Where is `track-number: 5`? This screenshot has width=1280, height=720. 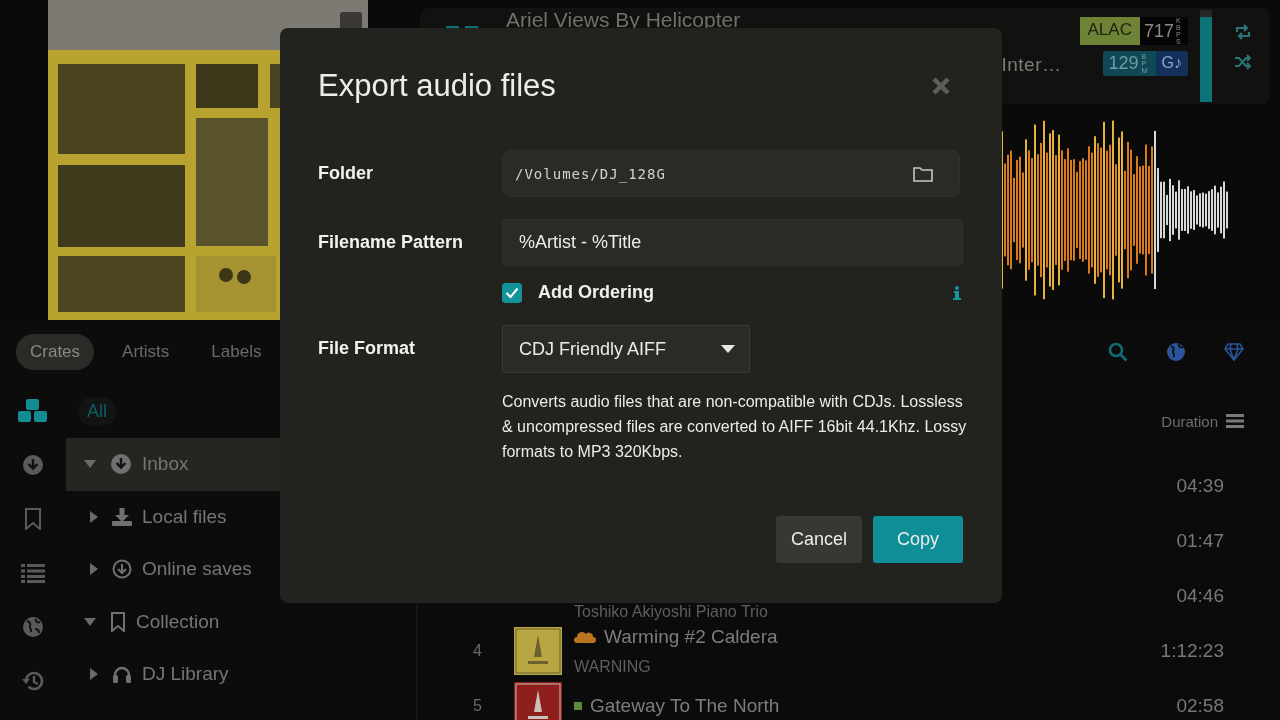
track-number: 5 is located at coordinates (477, 705).